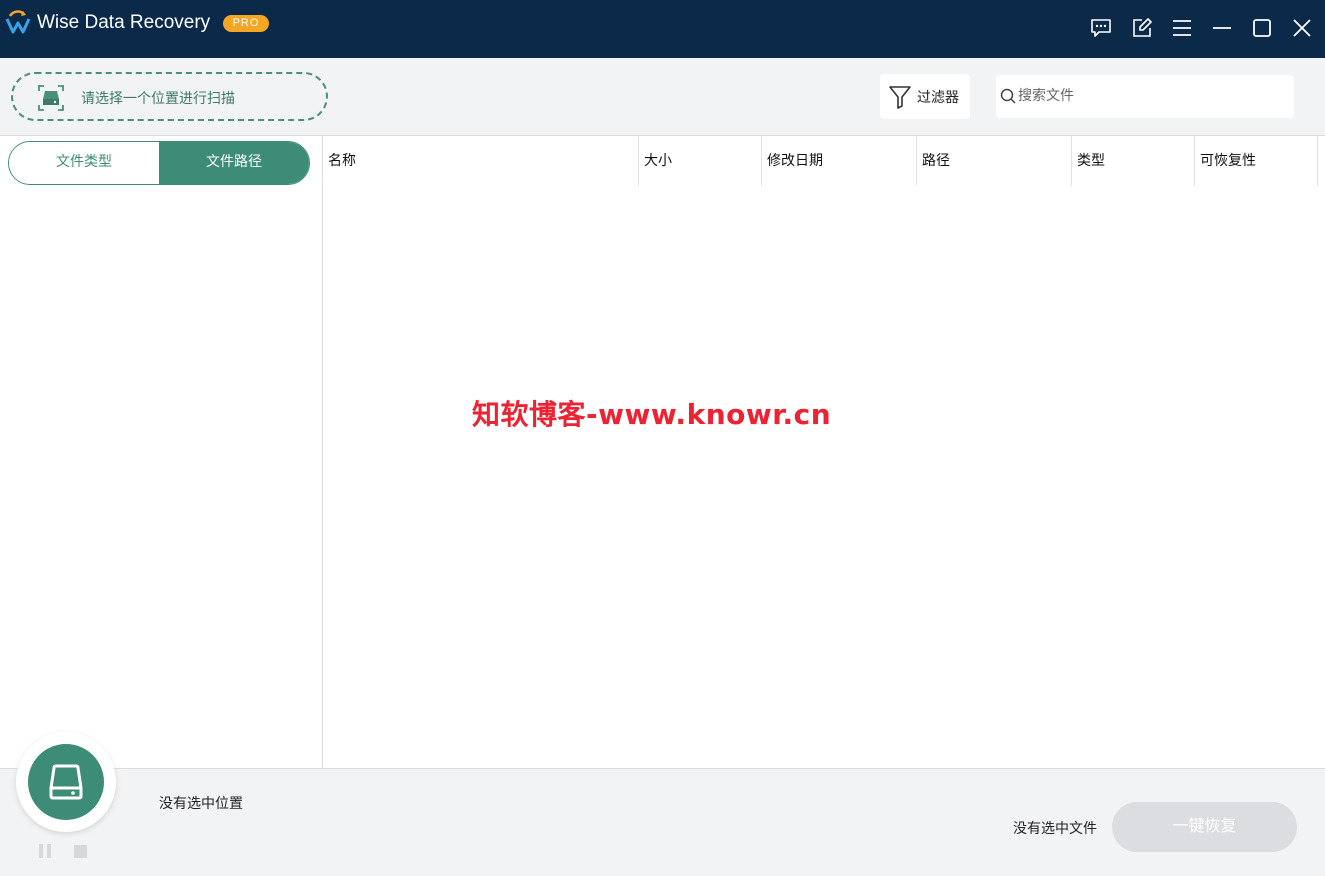 The width and height of the screenshot is (1325, 876). What do you see at coordinates (1317, 161) in the screenshot?
I see `column-separator` at bounding box center [1317, 161].